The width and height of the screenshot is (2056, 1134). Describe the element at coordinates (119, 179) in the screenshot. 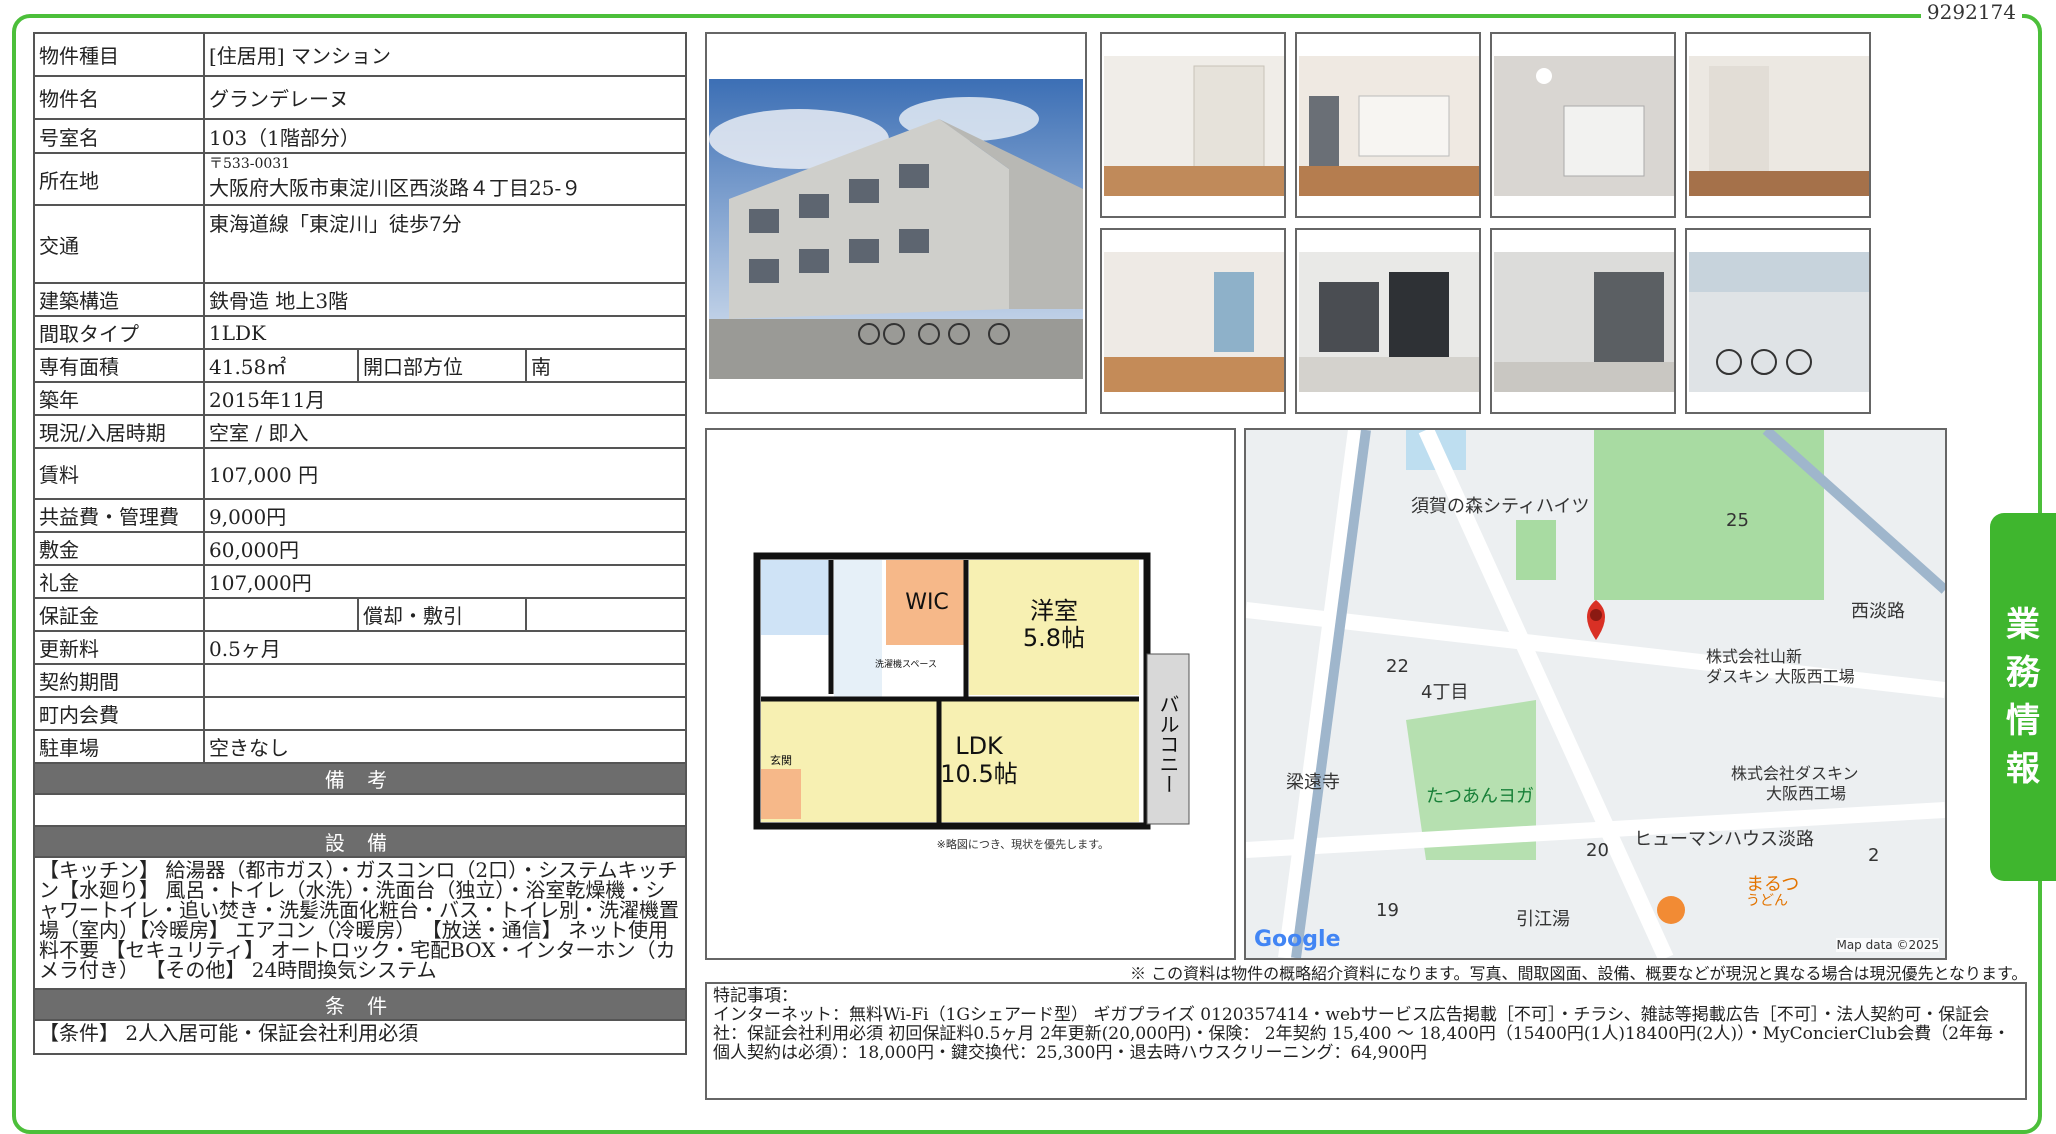

I see `spec-label: 所在地` at that location.